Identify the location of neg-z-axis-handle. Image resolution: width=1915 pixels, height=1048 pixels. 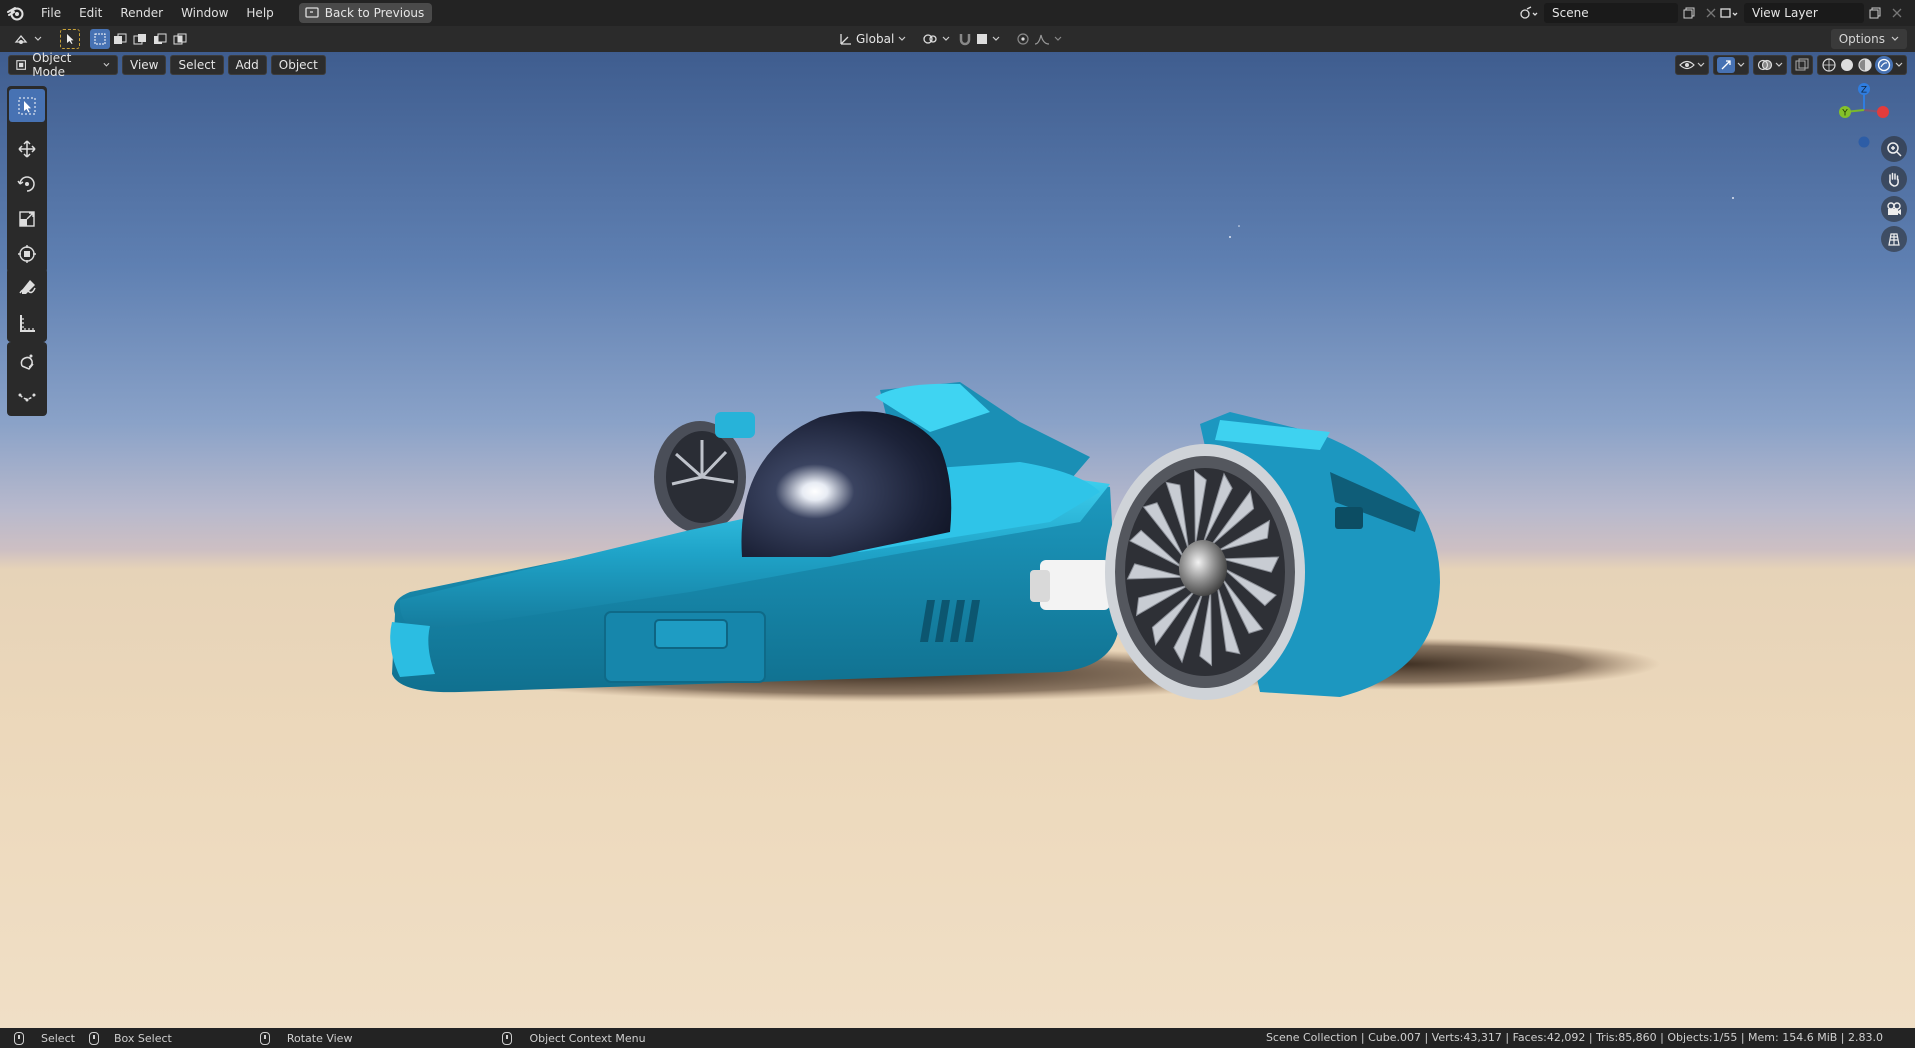
(1864, 142).